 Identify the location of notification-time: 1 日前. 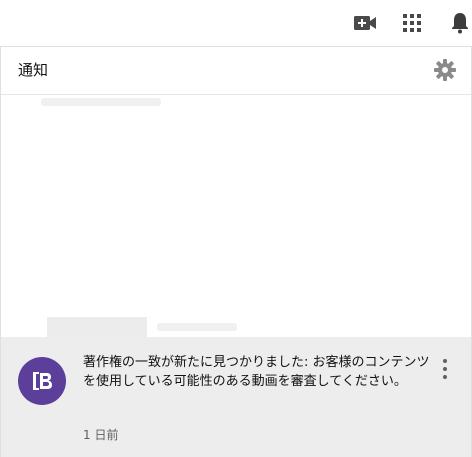
(101, 435).